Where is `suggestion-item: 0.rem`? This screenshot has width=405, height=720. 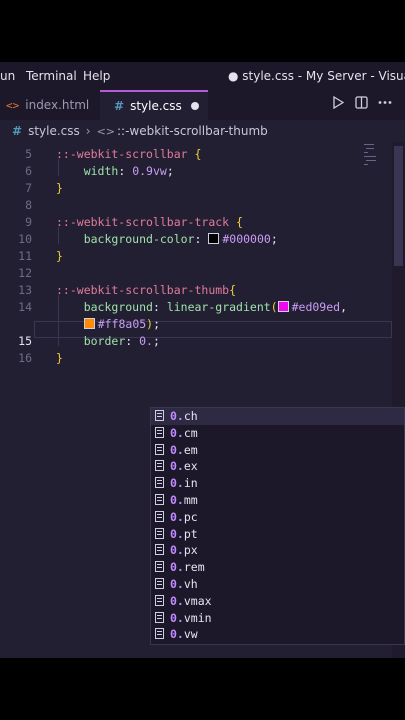 suggestion-item: 0.rem is located at coordinates (277, 567).